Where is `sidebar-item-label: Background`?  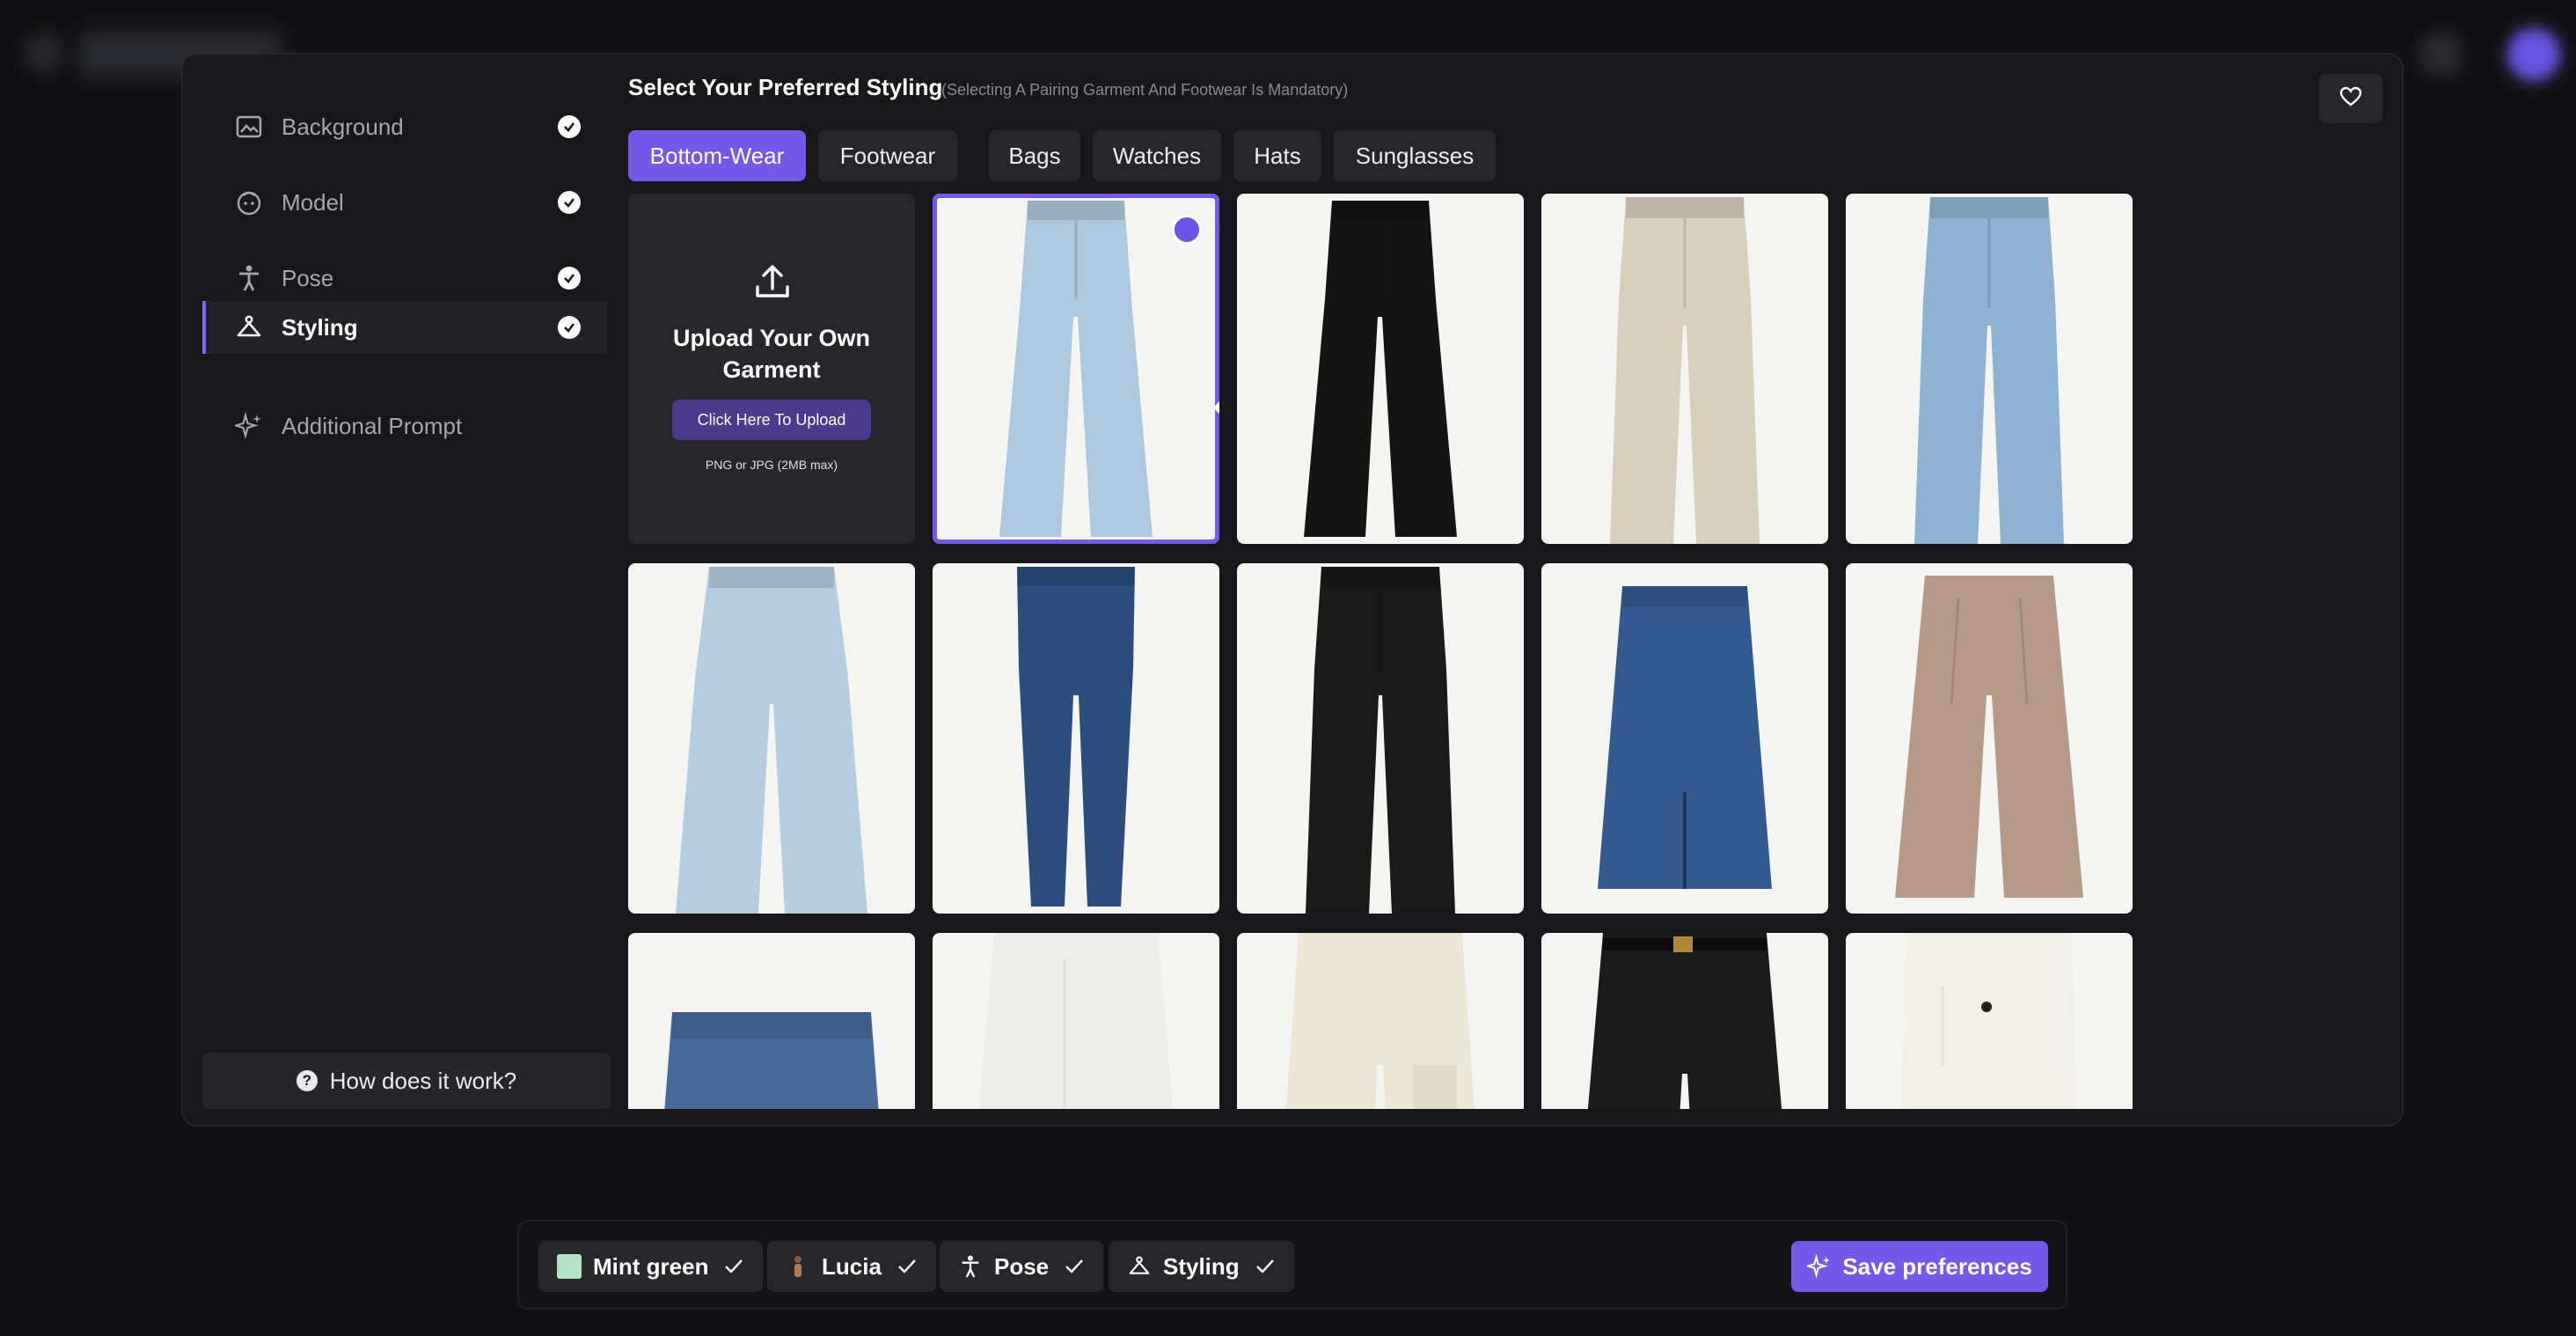 sidebar-item-label: Background is located at coordinates (343, 126).